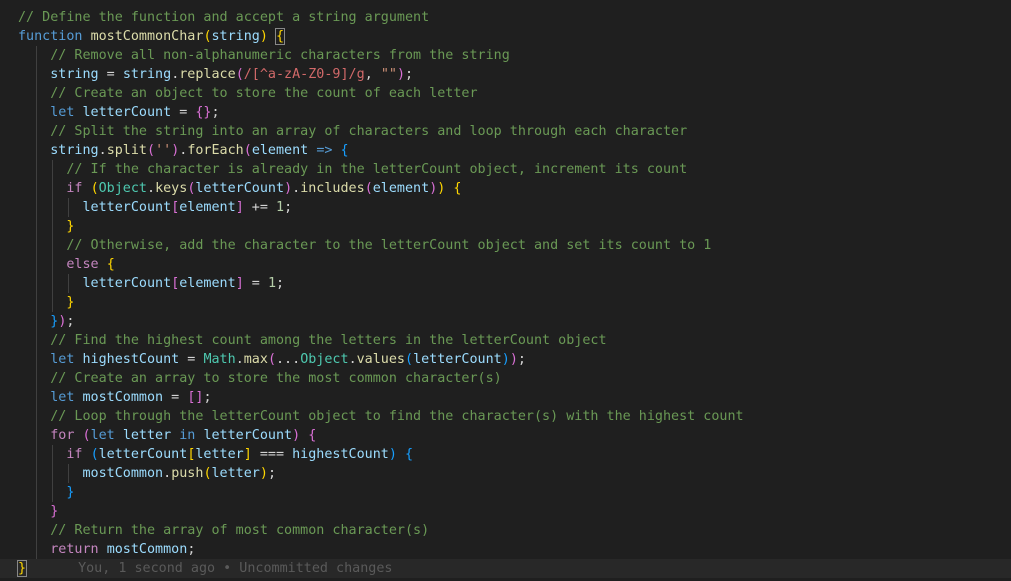 Image resolution: width=1011 pixels, height=581 pixels. I want to click on code-token: for, so click(66, 435).